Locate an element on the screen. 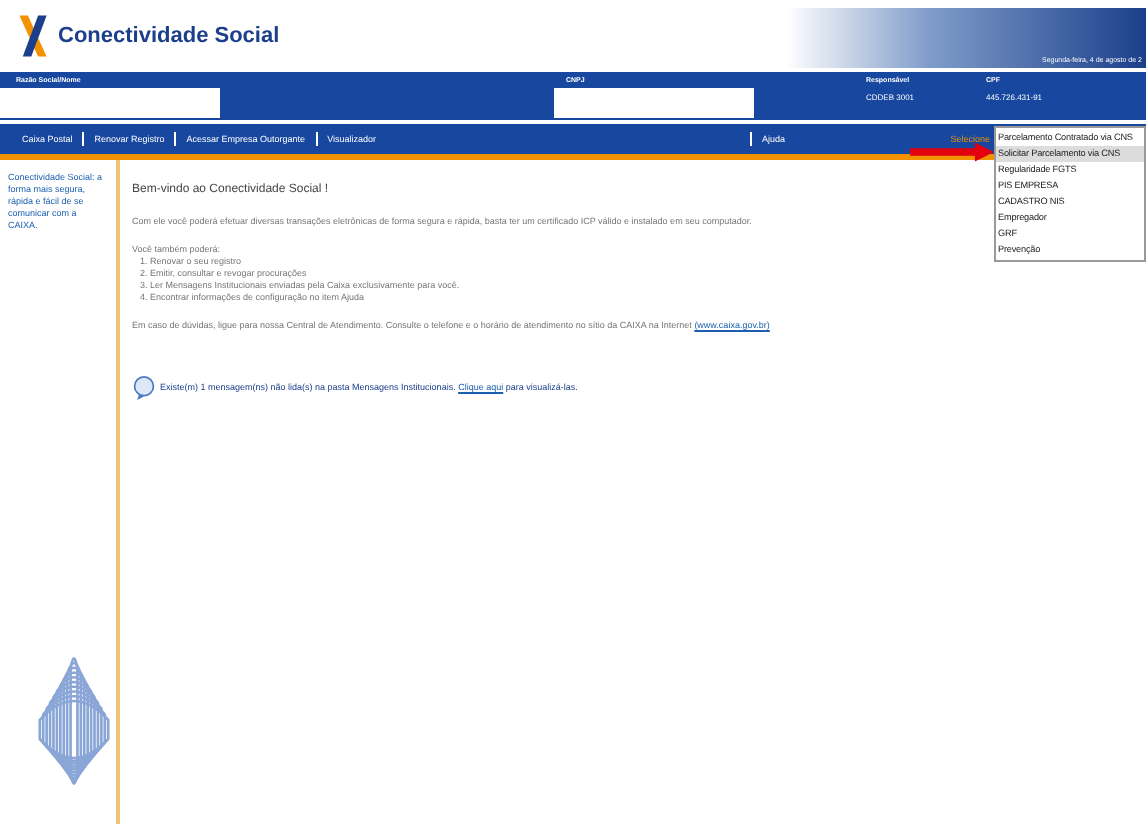  message-icon is located at coordinates (144, 388).